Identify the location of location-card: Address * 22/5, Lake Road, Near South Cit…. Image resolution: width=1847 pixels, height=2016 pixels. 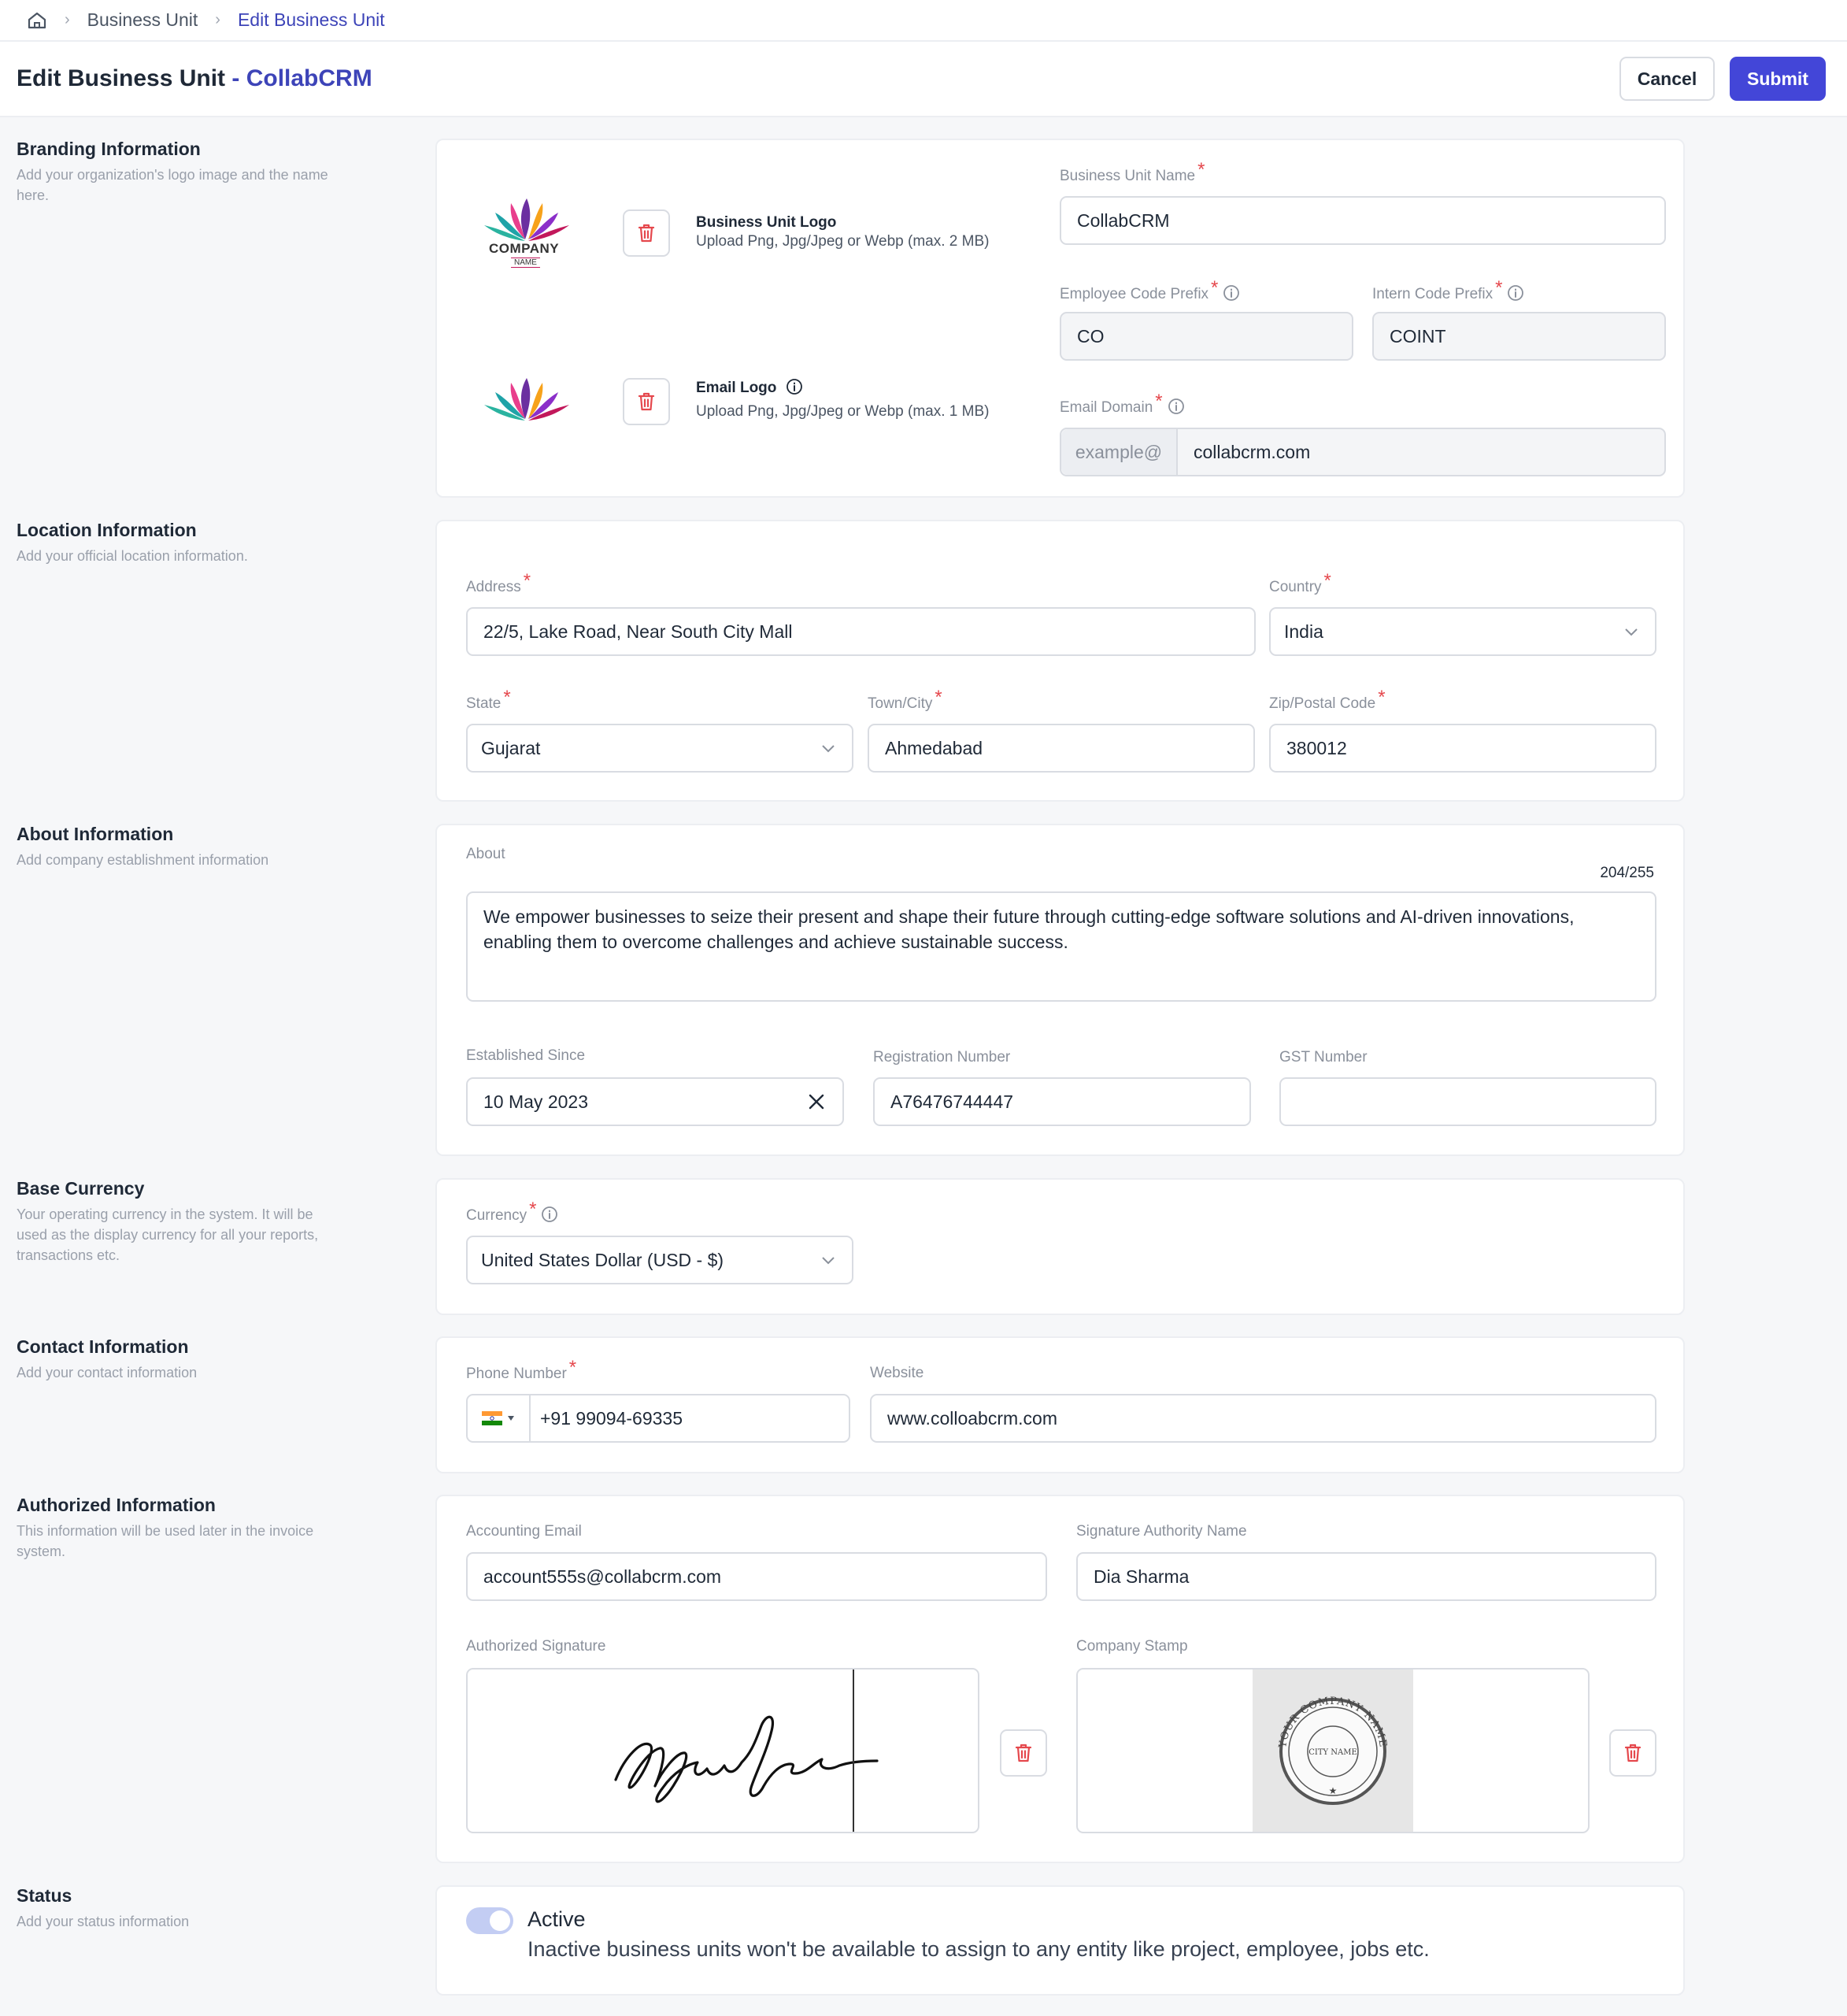
(1060, 661).